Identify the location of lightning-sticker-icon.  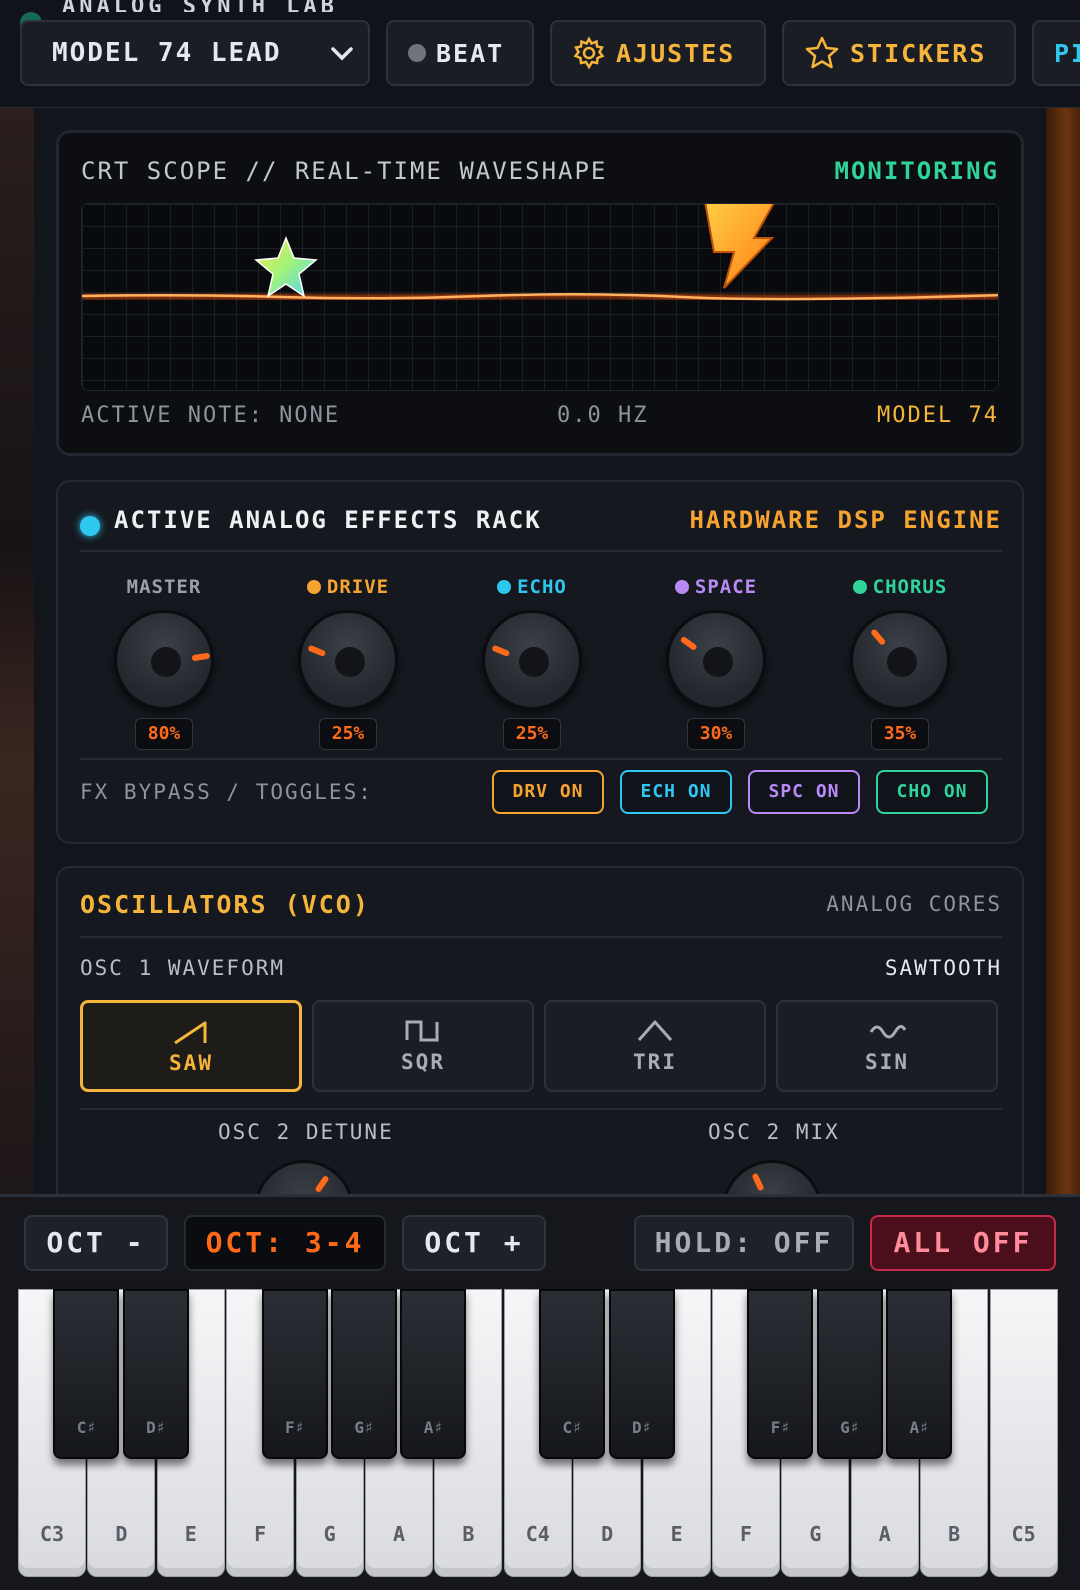
(742, 246).